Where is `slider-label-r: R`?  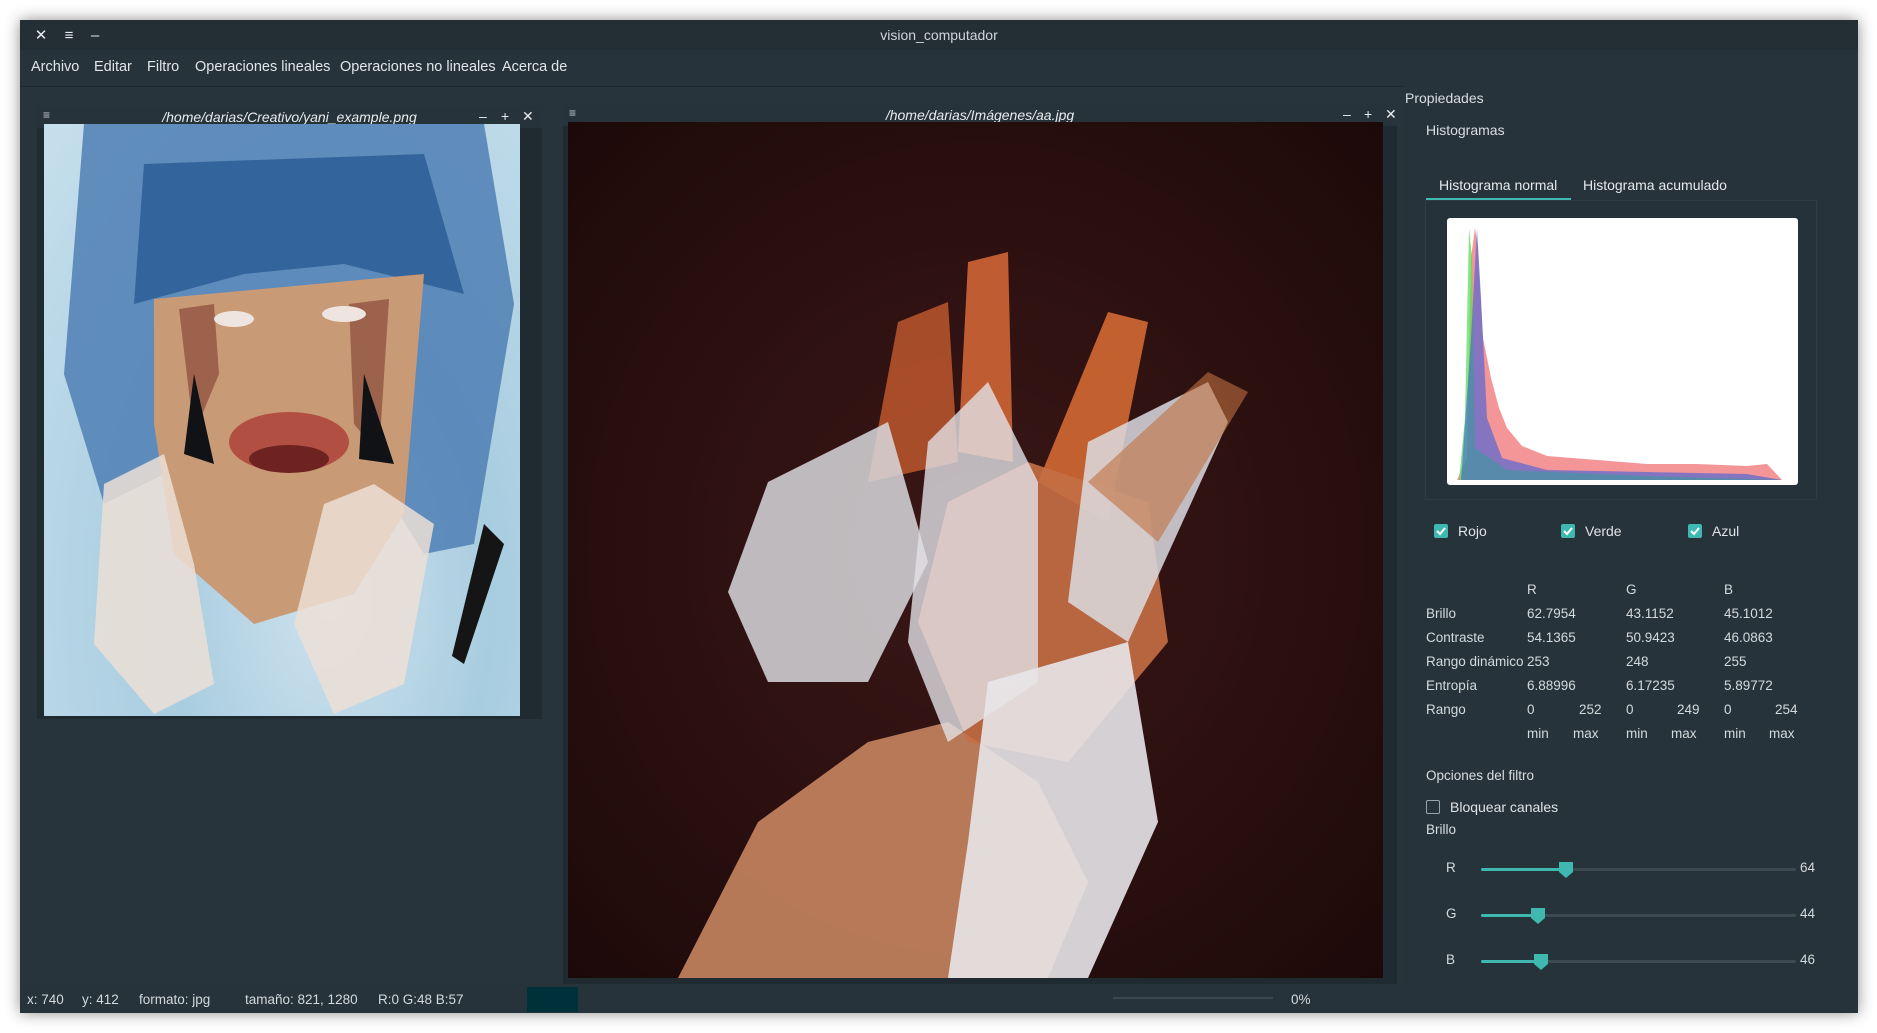
slider-label-r: R is located at coordinates (1451, 867).